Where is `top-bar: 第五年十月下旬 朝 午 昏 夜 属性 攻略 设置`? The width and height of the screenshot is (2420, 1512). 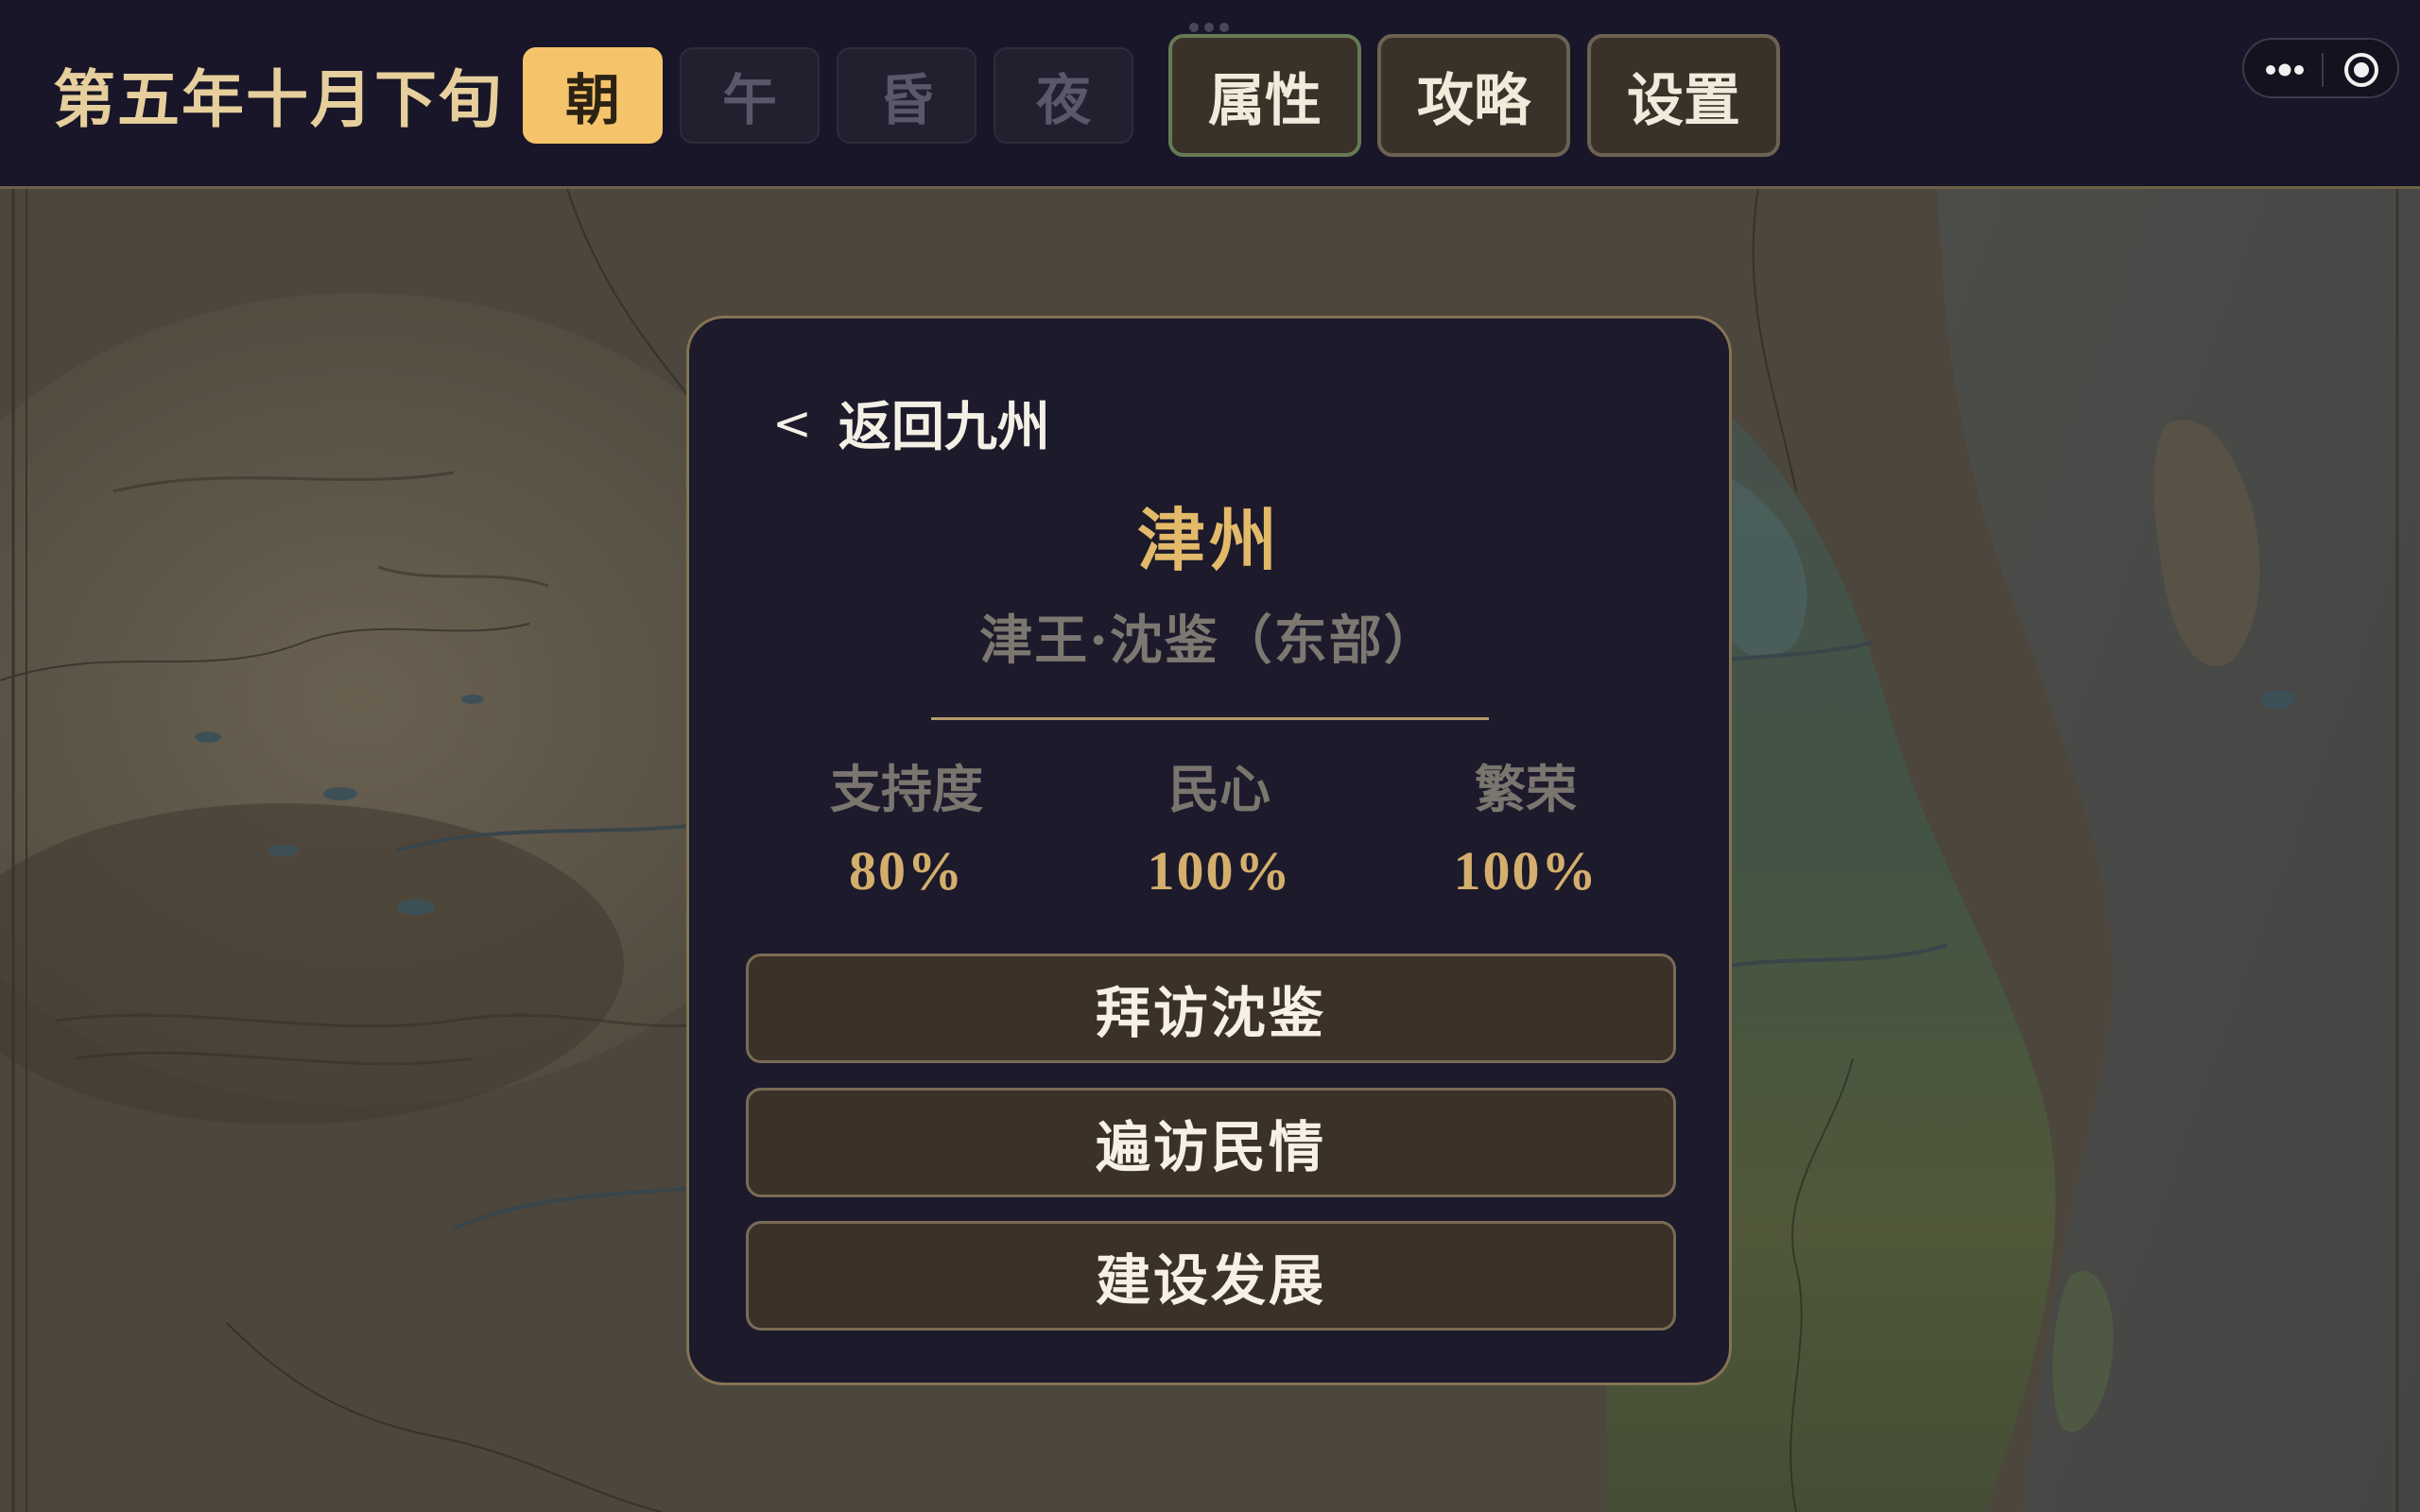 top-bar: 第五年十月下旬 朝 午 昏 夜 属性 攻略 设置 is located at coordinates (1210, 94).